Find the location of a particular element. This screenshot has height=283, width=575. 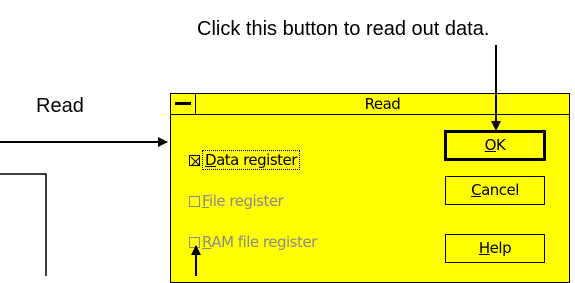

checkbox-checked-icon is located at coordinates (195, 160).